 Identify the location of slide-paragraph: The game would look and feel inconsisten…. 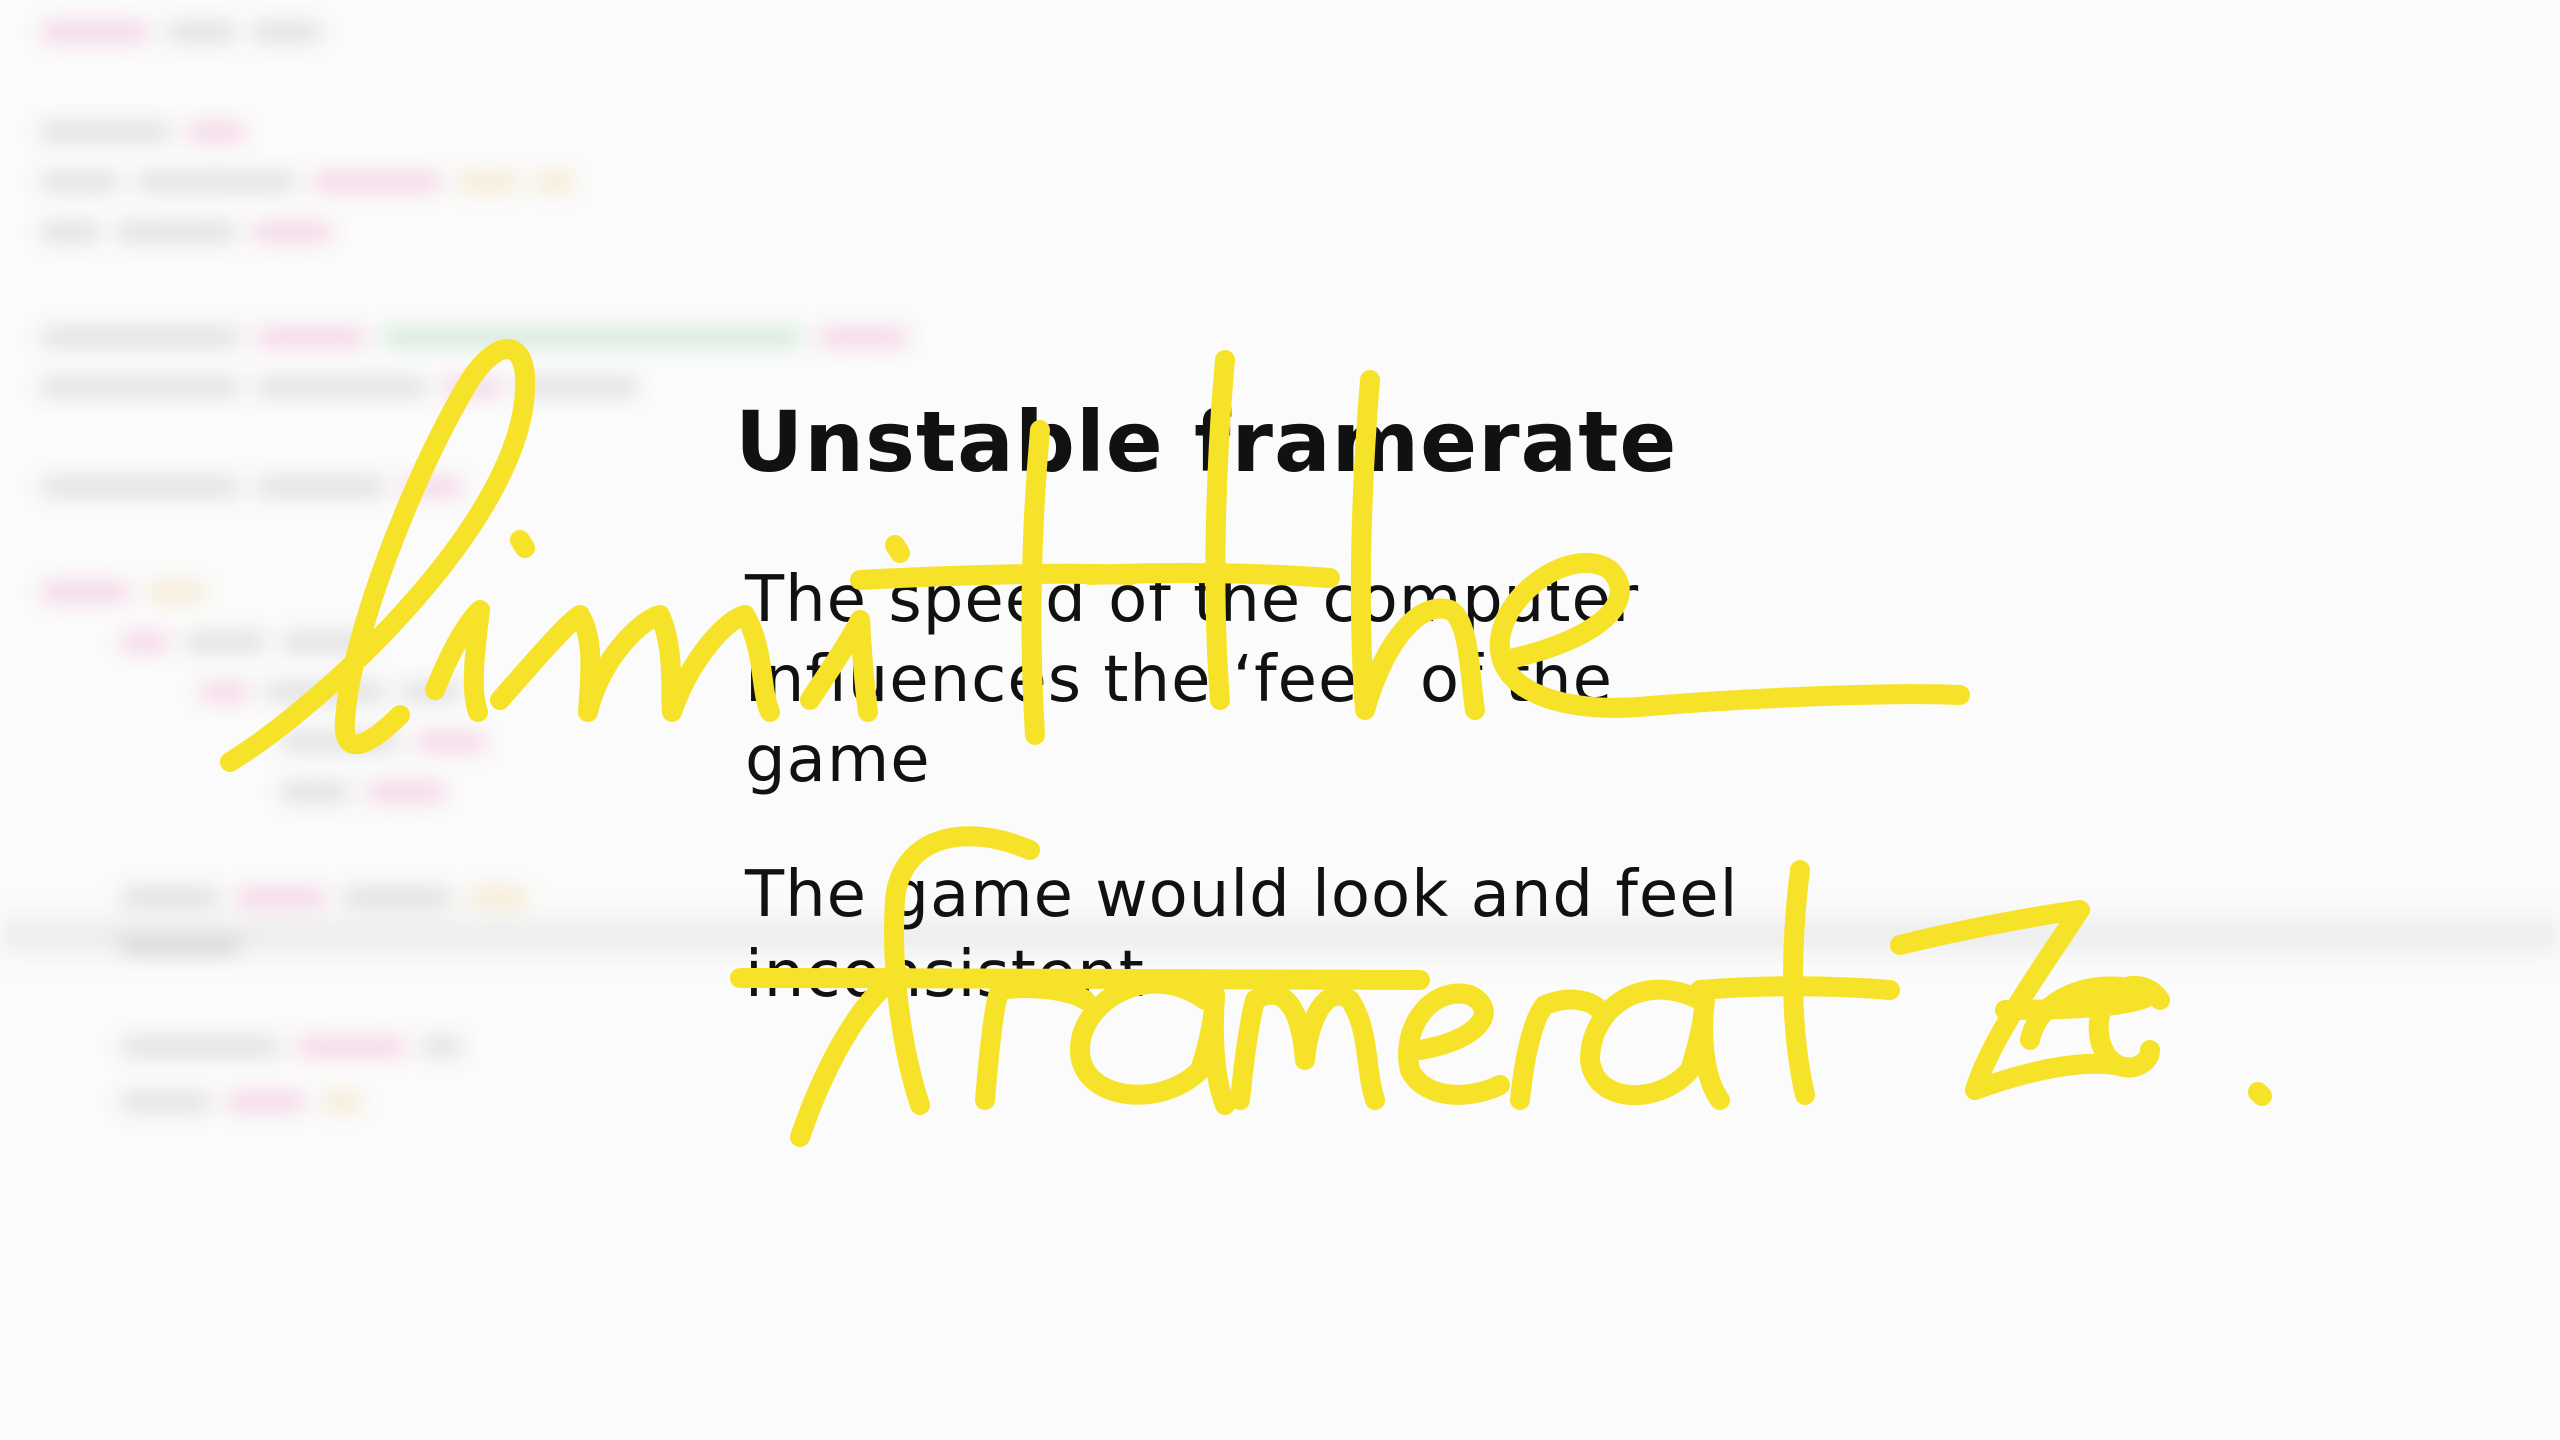
(1242, 935).